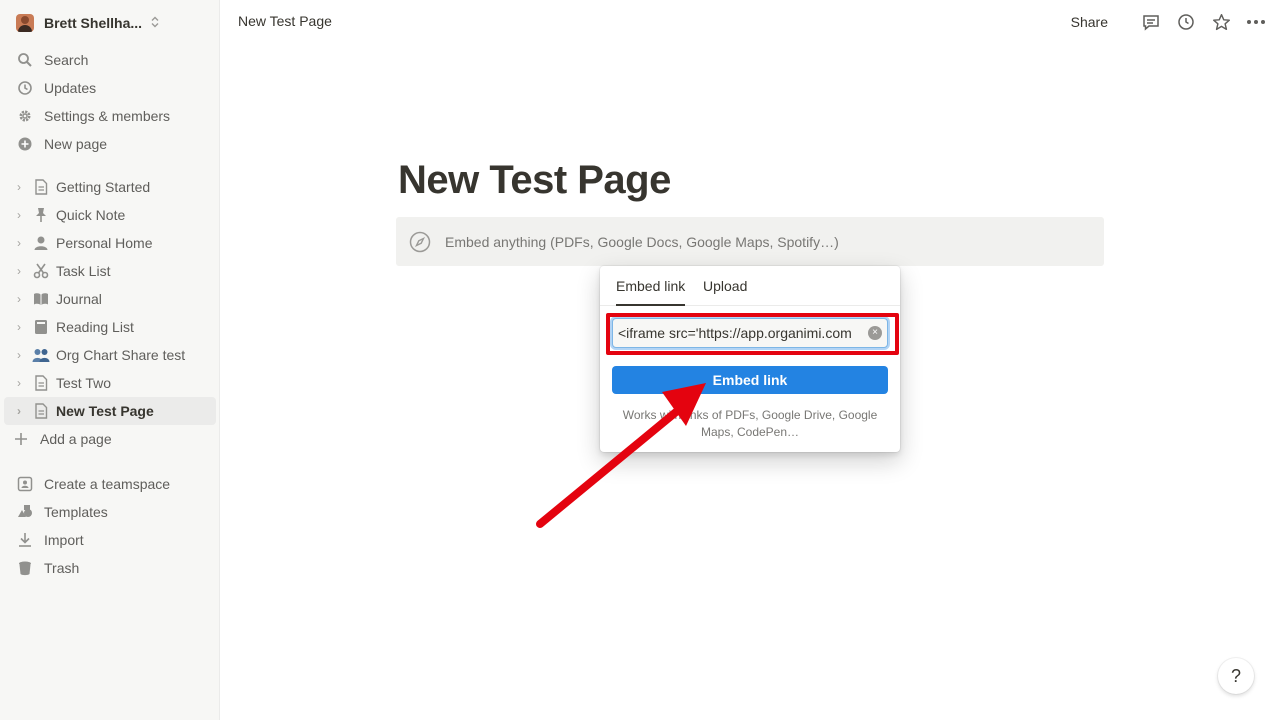  I want to click on sidebar-page-test-two: › Test Two, so click(110, 383).